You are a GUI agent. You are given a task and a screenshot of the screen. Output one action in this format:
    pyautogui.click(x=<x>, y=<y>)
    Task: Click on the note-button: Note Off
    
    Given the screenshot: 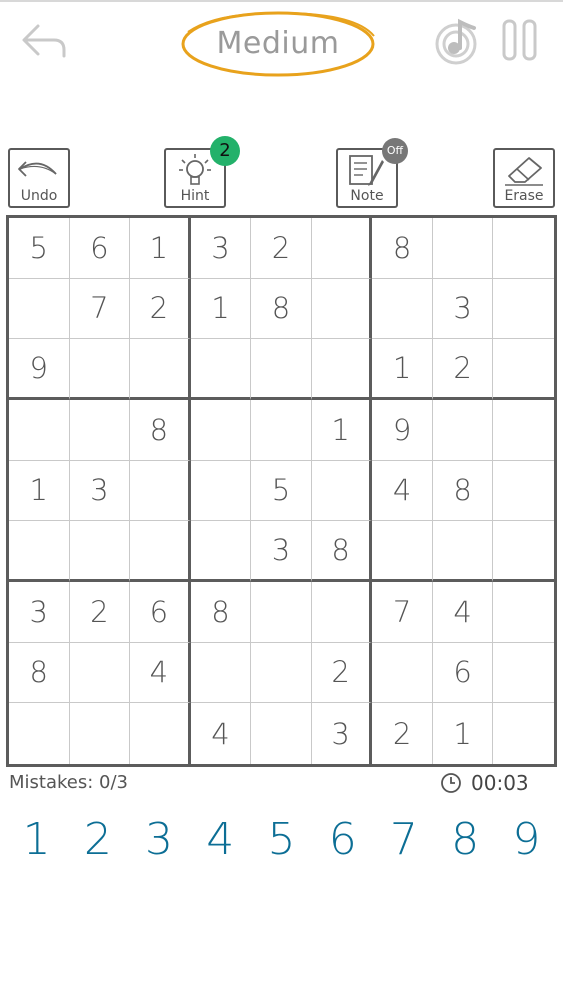 What is the action you would take?
    pyautogui.click(x=372, y=173)
    